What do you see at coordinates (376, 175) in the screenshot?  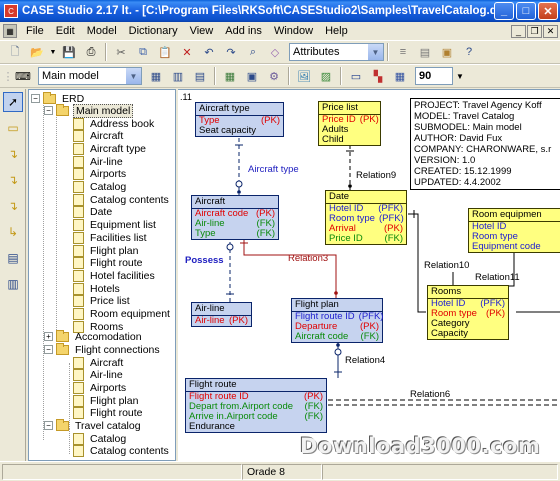 I see `relation-label-relation9: Relation9` at bounding box center [376, 175].